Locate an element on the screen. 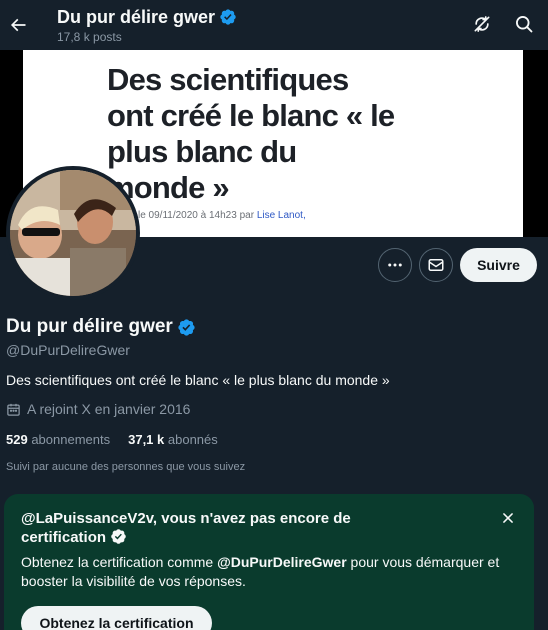  page-title: Du pur délire gwer is located at coordinates (136, 16).